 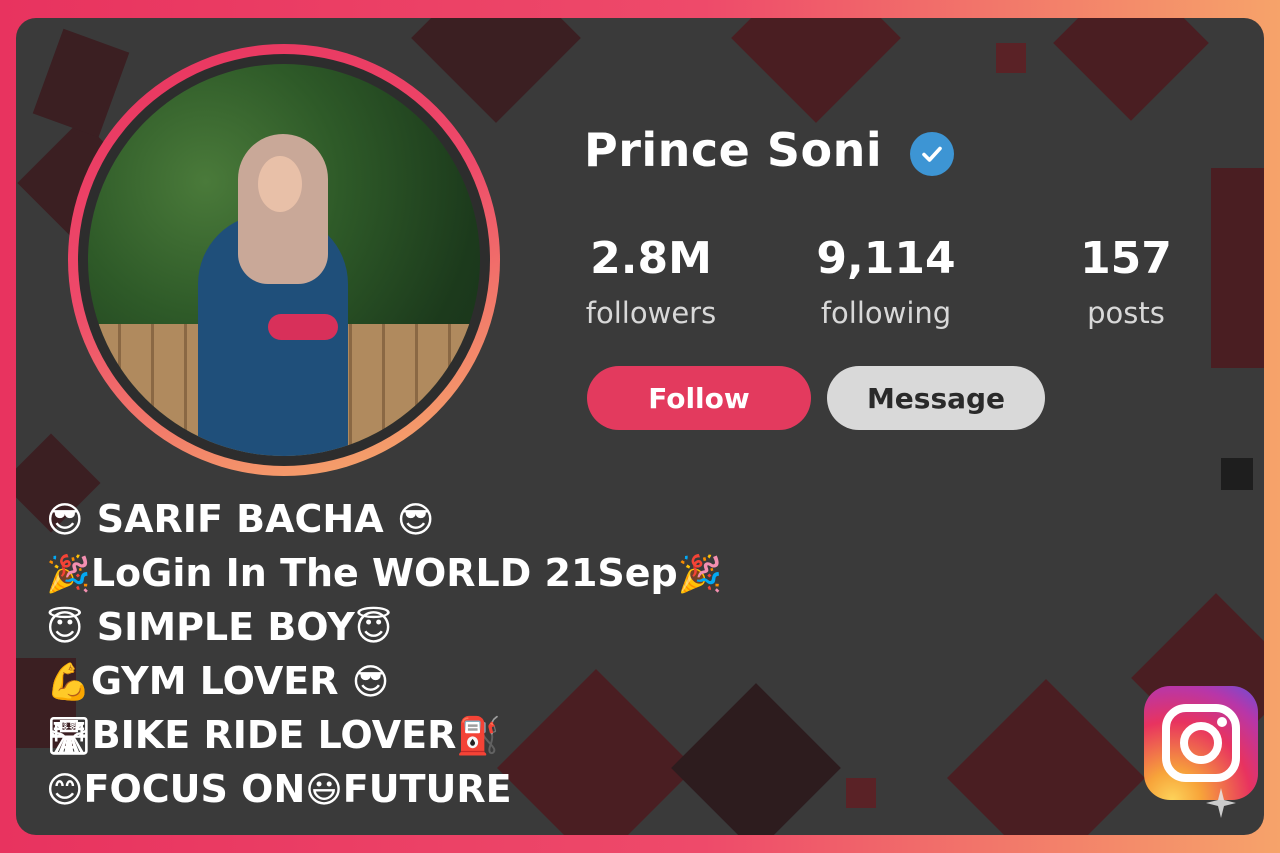 I want to click on smiling-emoji-icon: 😊, so click(x=65, y=790).